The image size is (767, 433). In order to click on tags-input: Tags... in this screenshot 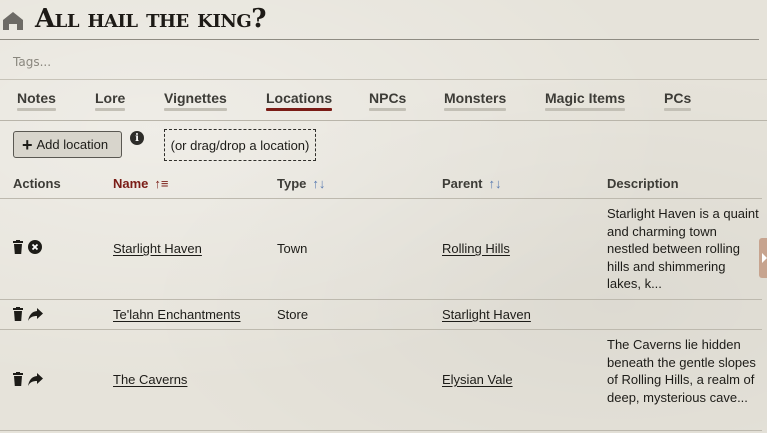, I will do `click(32, 62)`.